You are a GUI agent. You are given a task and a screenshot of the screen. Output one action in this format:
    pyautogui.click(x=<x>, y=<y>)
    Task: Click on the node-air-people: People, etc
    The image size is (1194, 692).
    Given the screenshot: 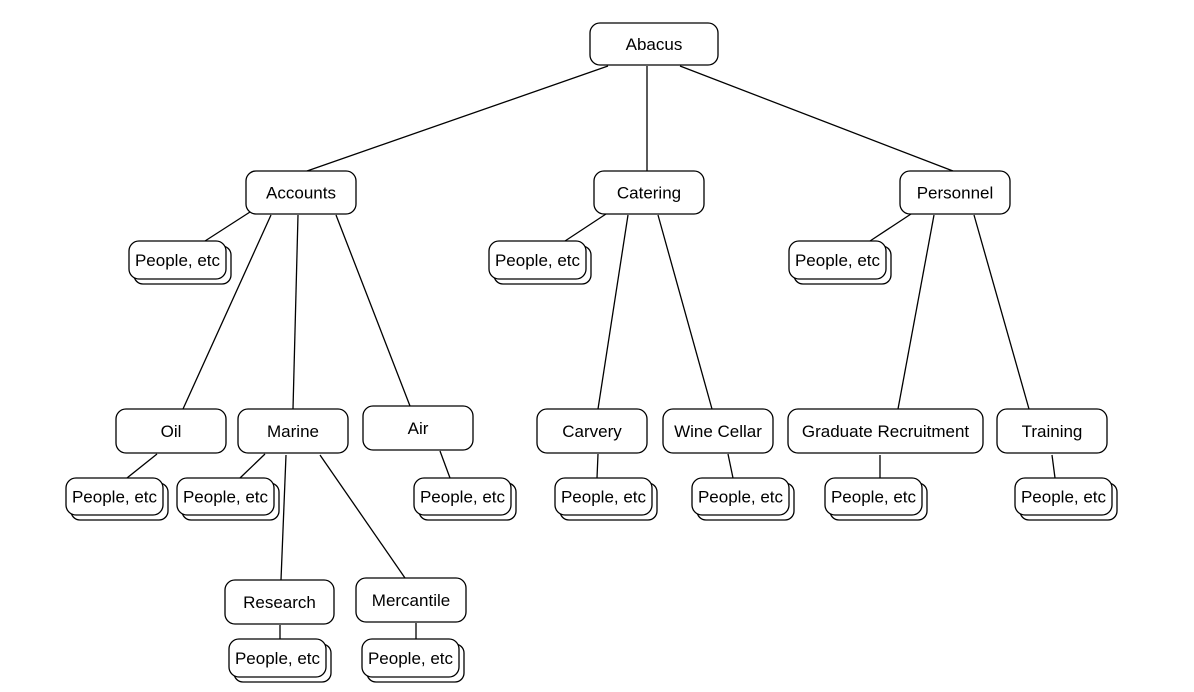 What is the action you would take?
    pyautogui.click(x=465, y=499)
    